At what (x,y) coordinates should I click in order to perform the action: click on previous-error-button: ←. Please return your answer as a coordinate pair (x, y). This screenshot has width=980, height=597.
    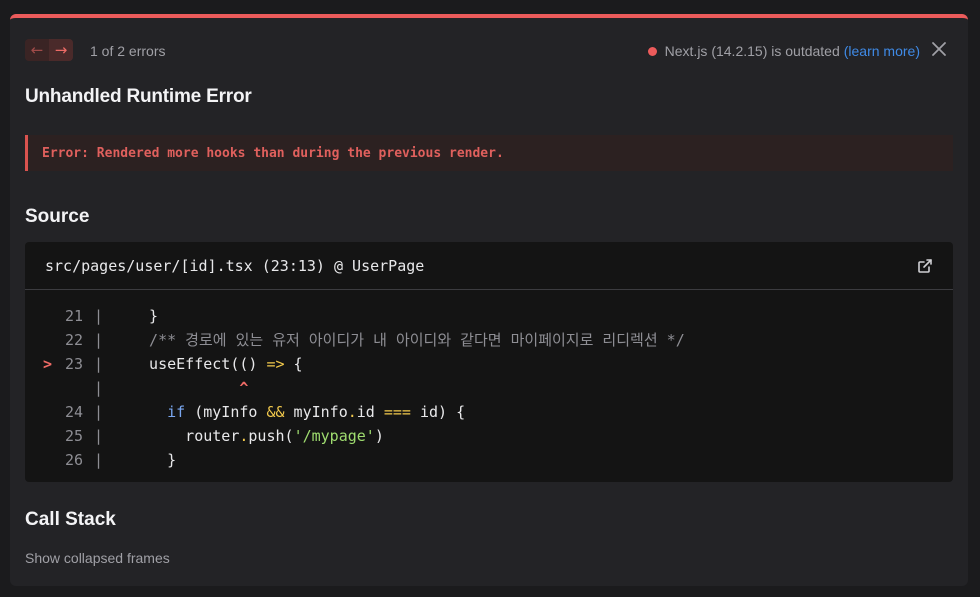
    Looking at the image, I should click on (37, 50).